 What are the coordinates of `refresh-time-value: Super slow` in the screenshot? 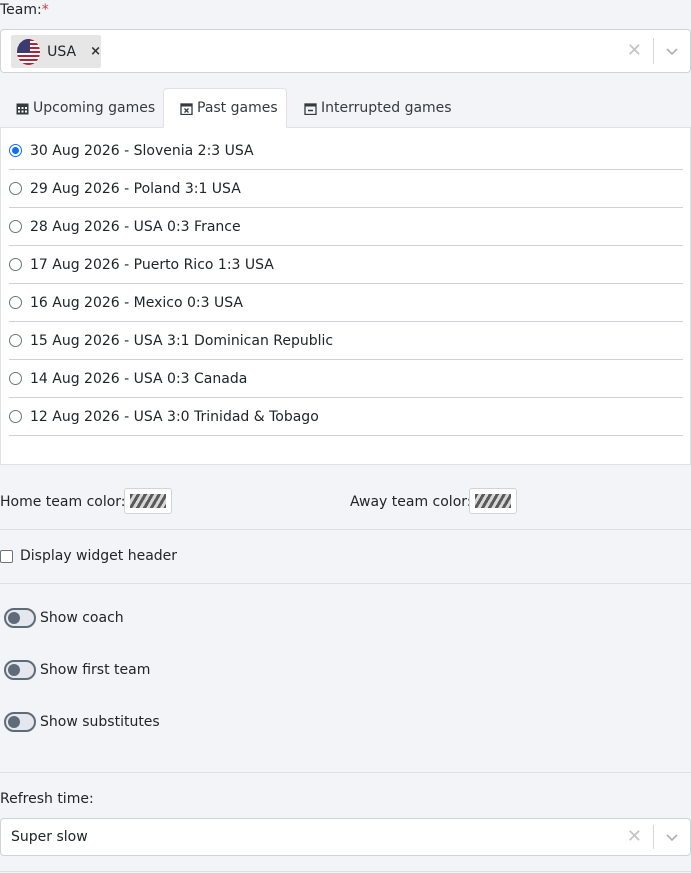 It's located at (49, 837).